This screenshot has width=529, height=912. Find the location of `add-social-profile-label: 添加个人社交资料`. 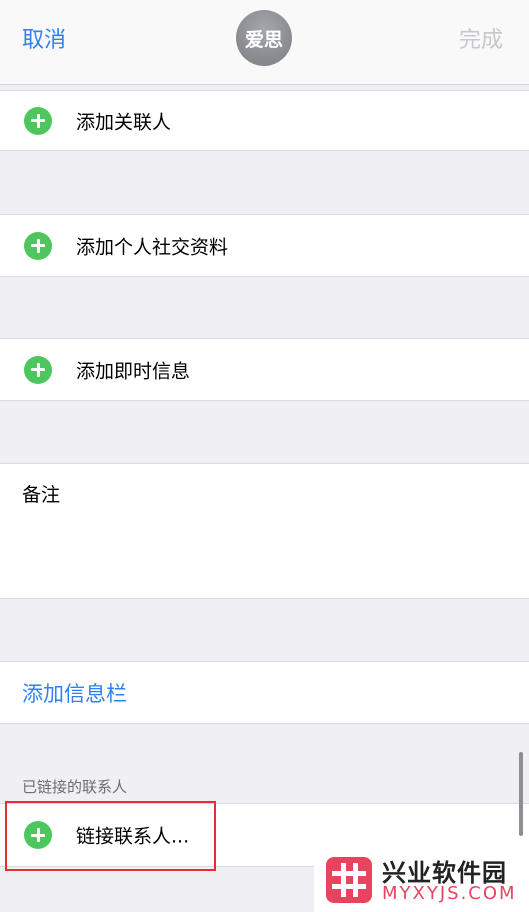

add-social-profile-label: 添加个人社交资料 is located at coordinates (152, 247).